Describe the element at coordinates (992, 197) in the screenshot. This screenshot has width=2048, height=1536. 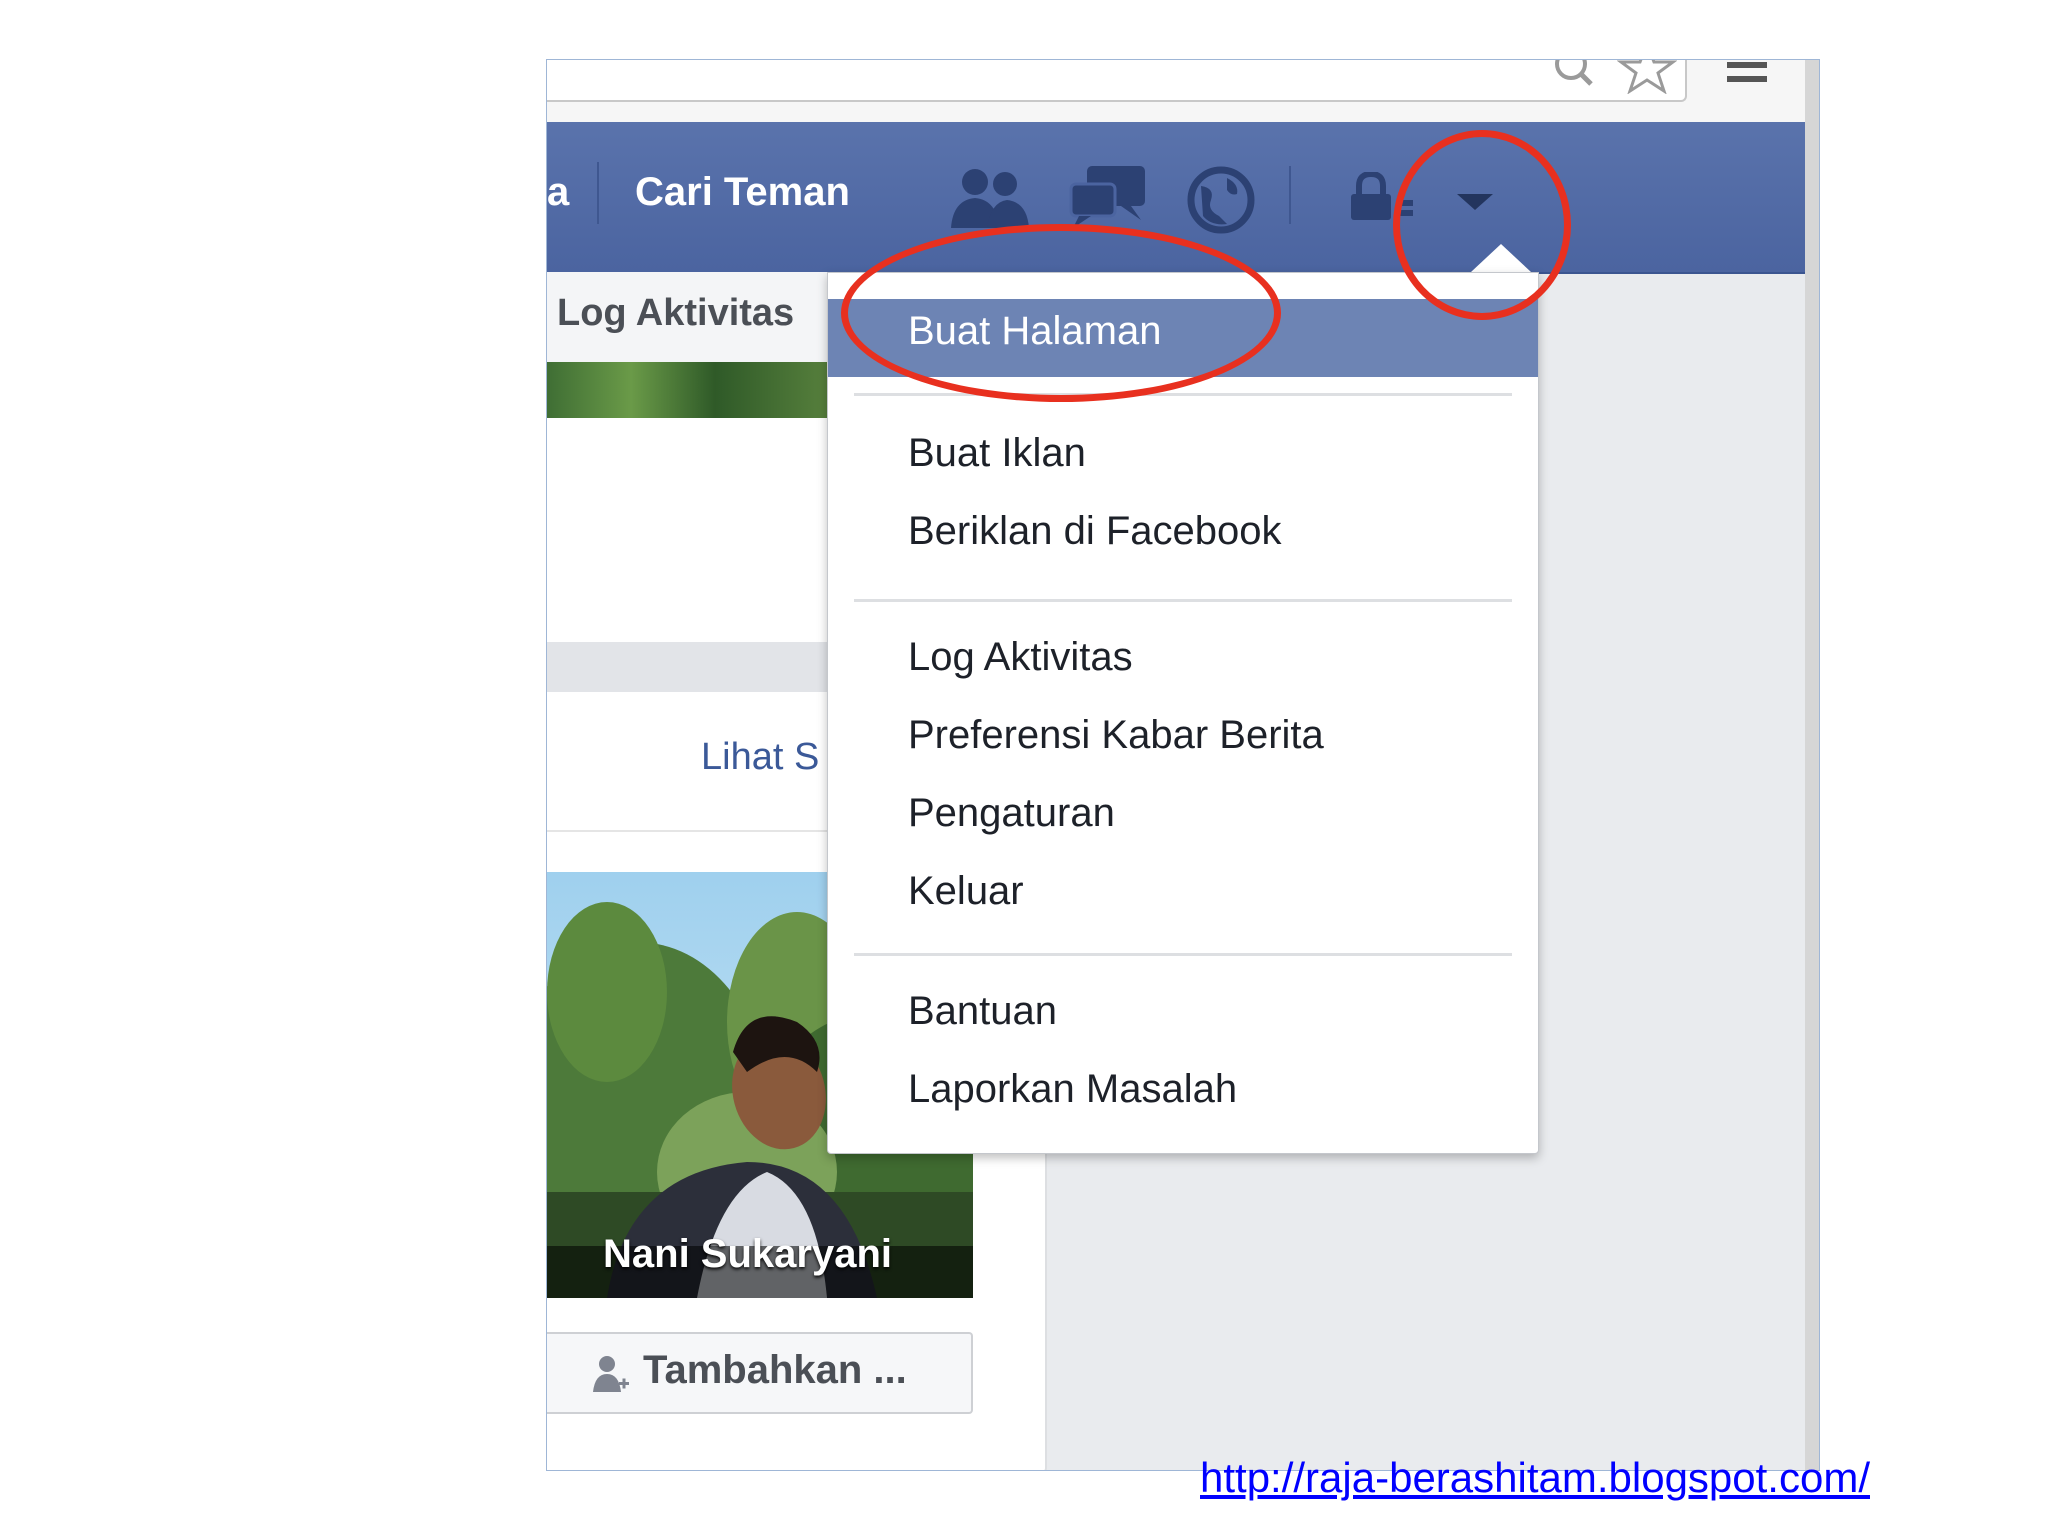
I see `friend-requests-icon` at that location.